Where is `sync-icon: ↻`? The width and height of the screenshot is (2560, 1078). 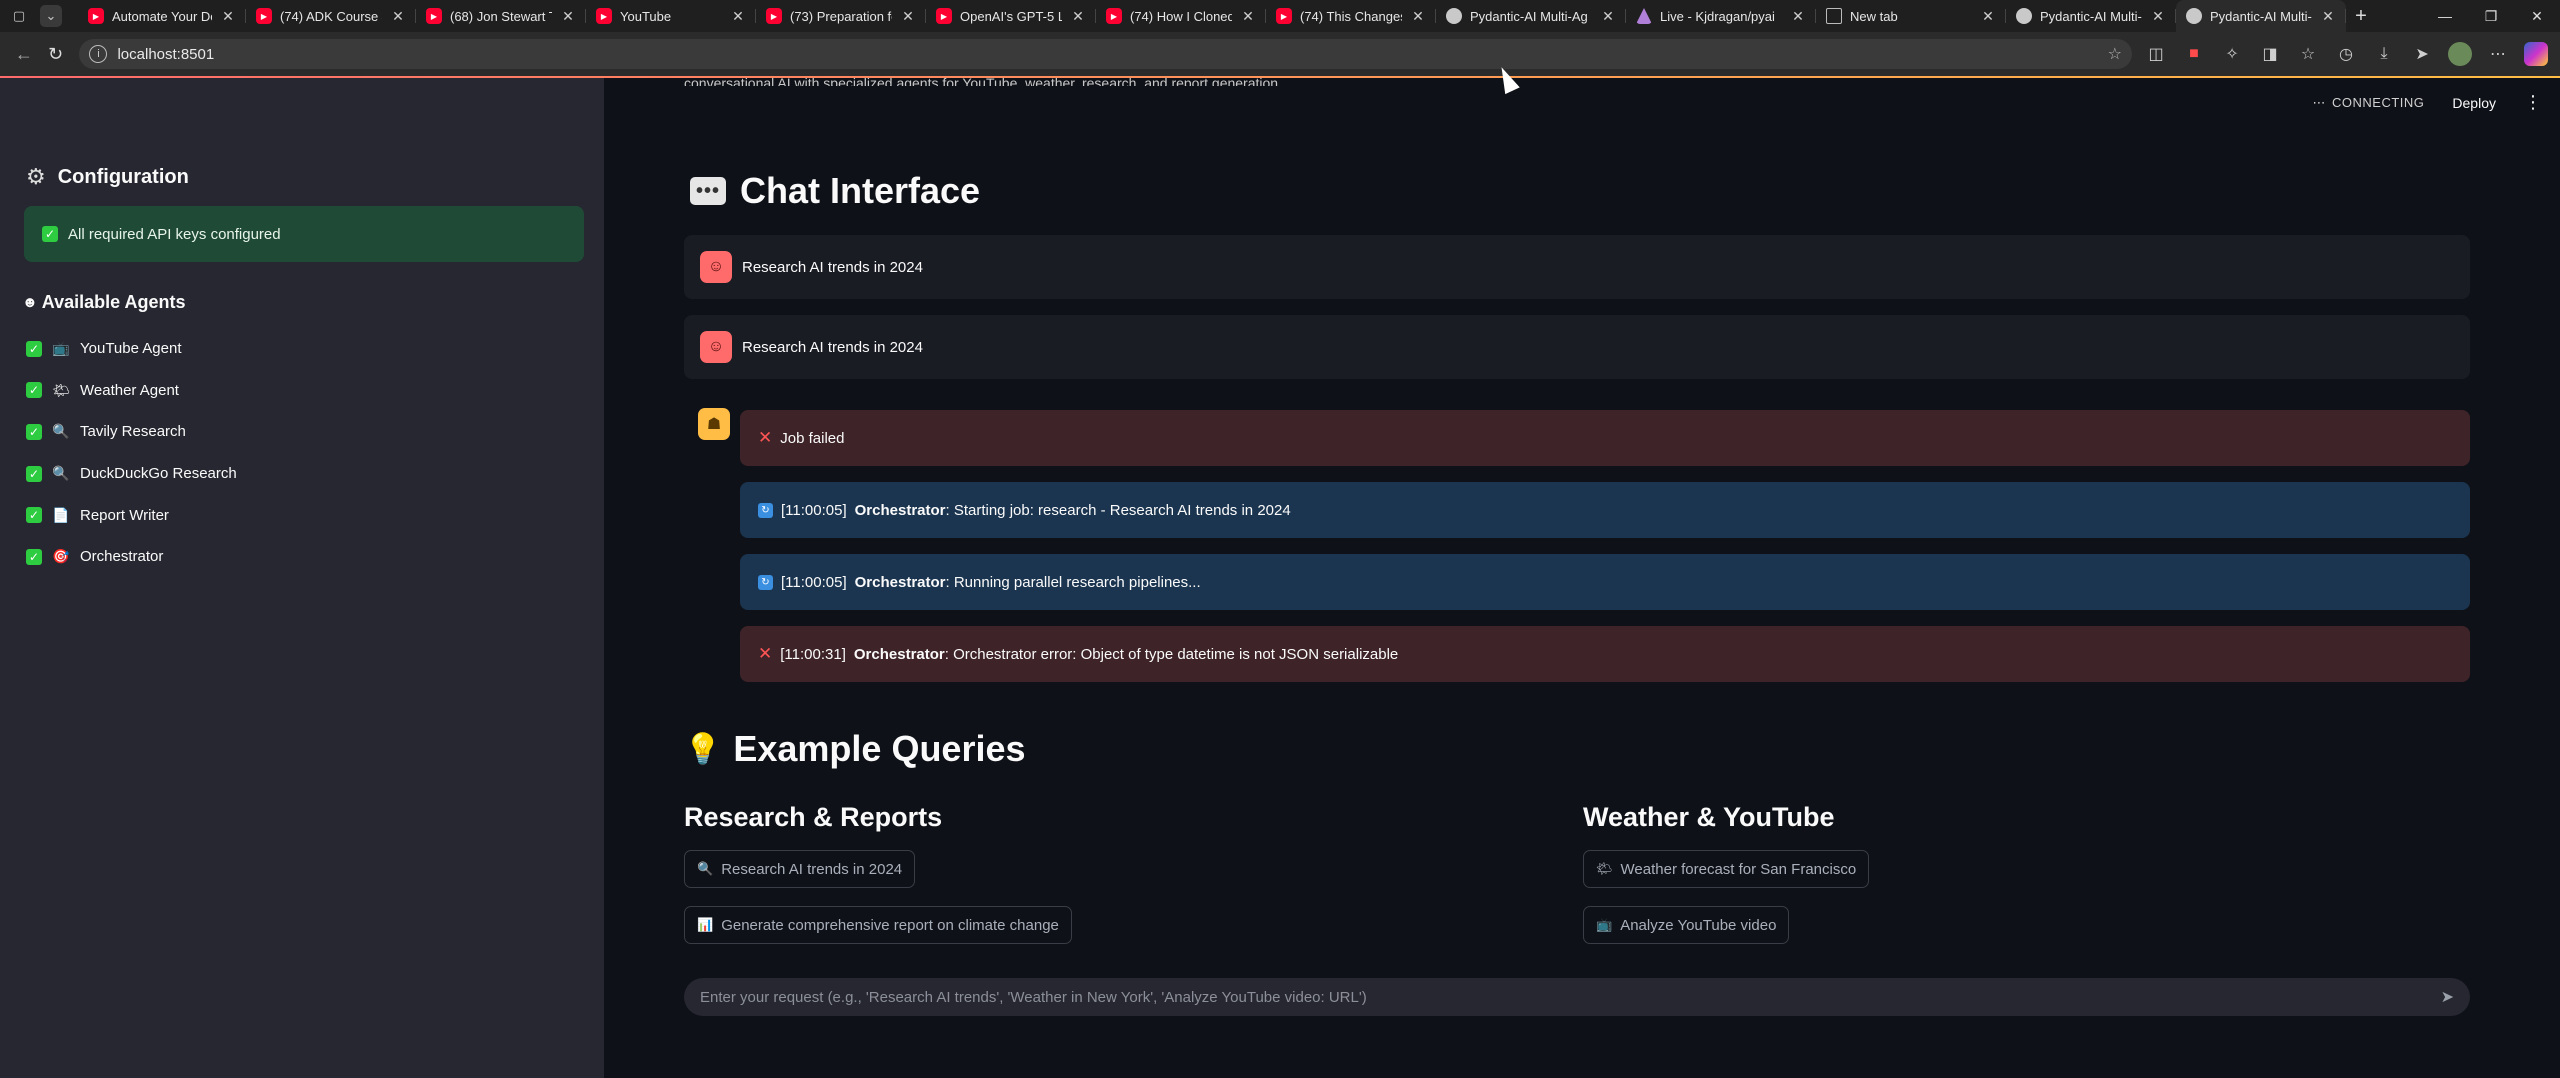
sync-icon: ↻ is located at coordinates (765, 510).